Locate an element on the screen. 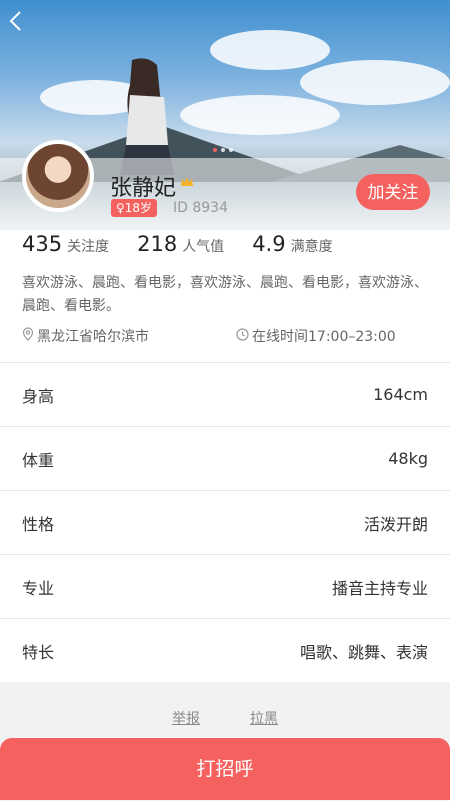  online-time: 在线时间17:00–23:00 is located at coordinates (316, 336).